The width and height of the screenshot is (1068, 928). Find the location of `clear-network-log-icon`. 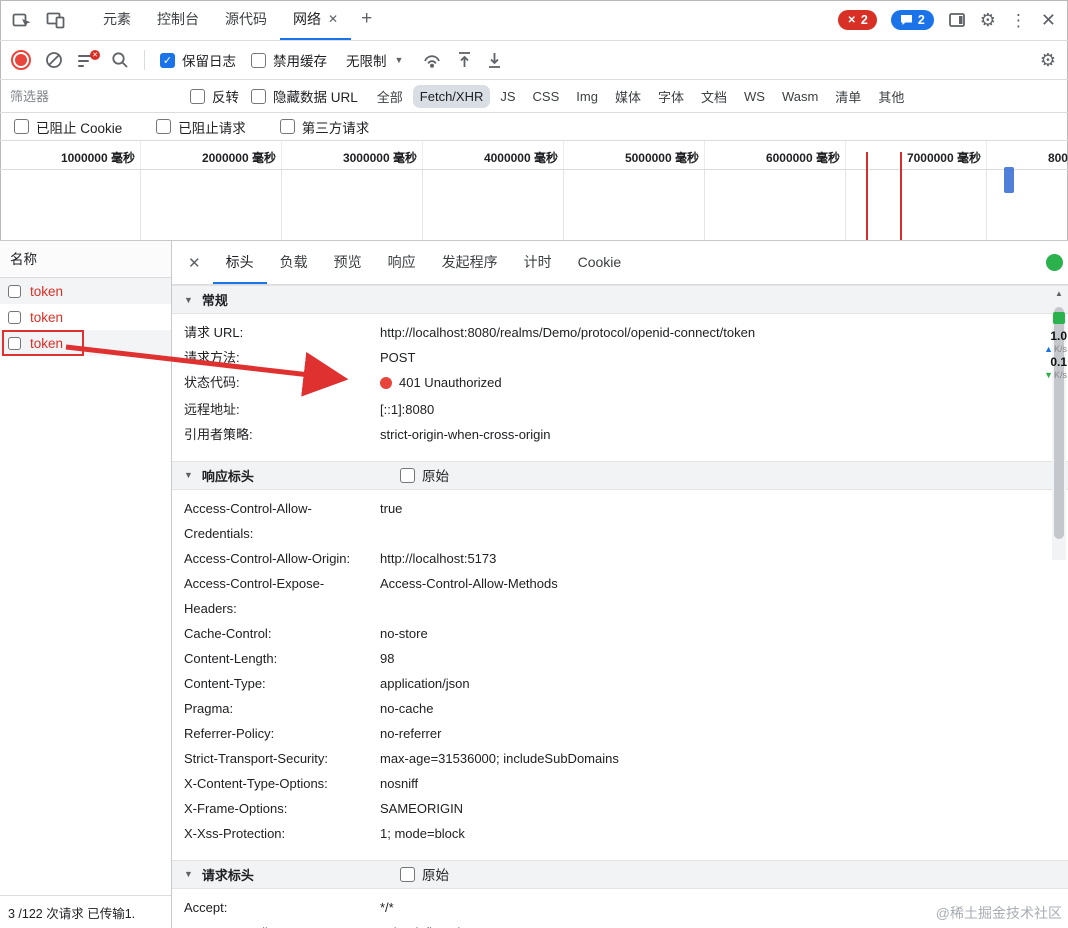

clear-network-log-icon is located at coordinates (54, 60).